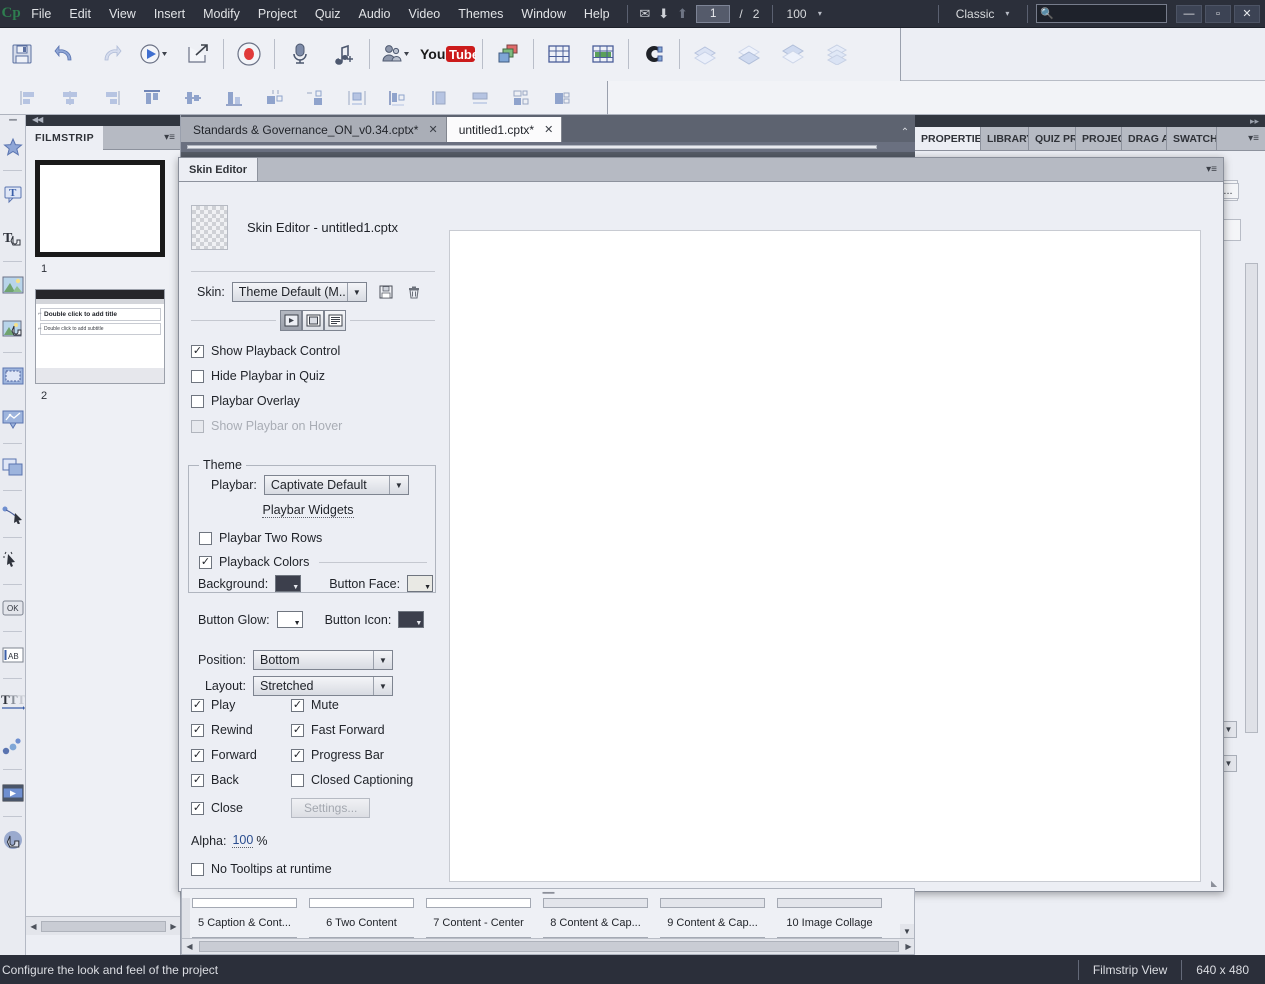 The width and height of the screenshot is (1265, 984). I want to click on preview-button, so click(154, 54).